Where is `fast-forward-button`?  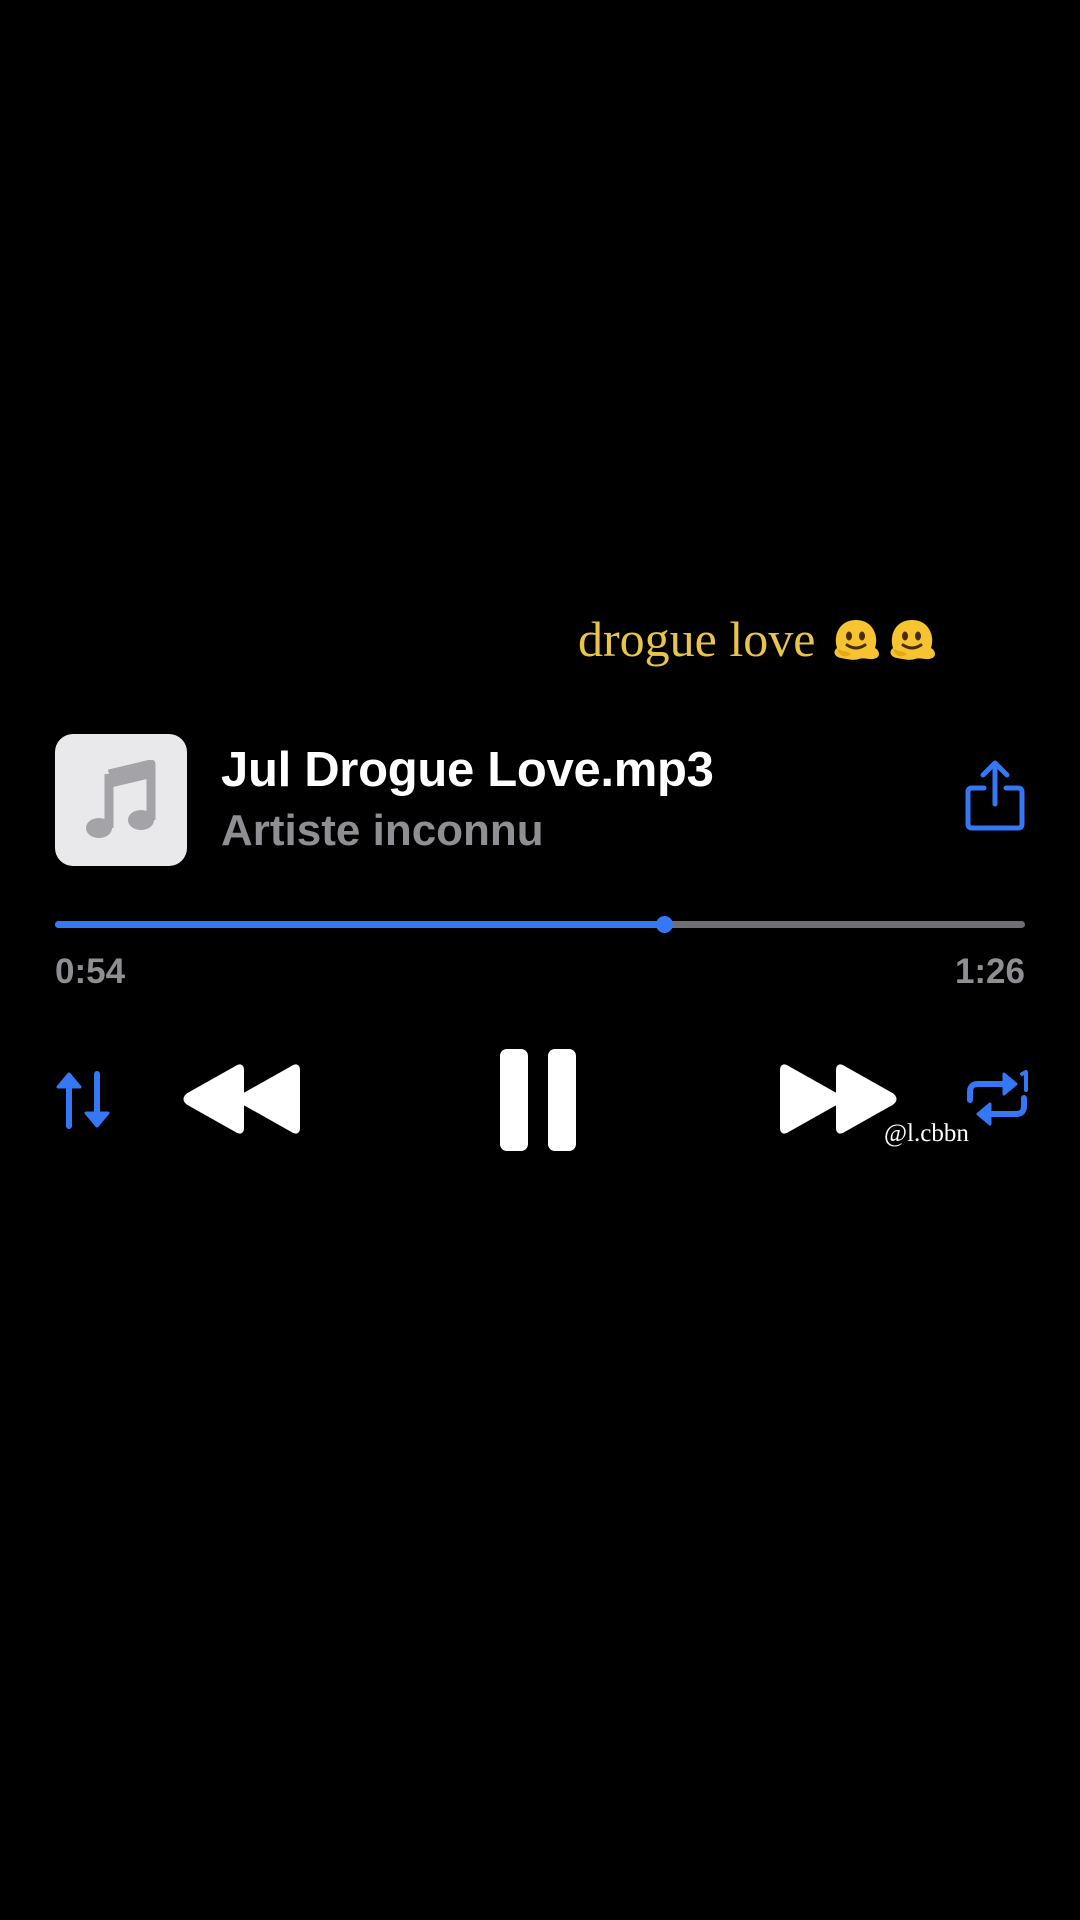 fast-forward-button is located at coordinates (839, 1099).